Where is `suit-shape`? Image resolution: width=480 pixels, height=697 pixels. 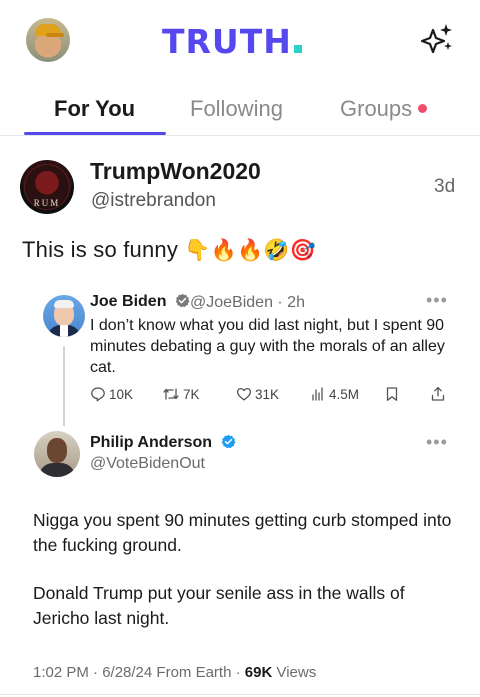
suit-shape is located at coordinates (57, 470).